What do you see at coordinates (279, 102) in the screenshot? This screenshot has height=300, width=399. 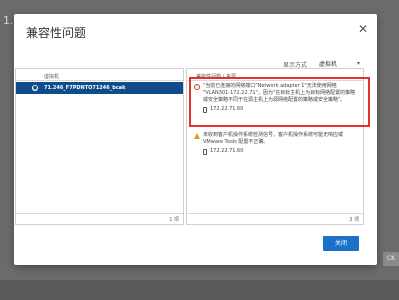 I see `annotation-highlight-box` at bounding box center [279, 102].